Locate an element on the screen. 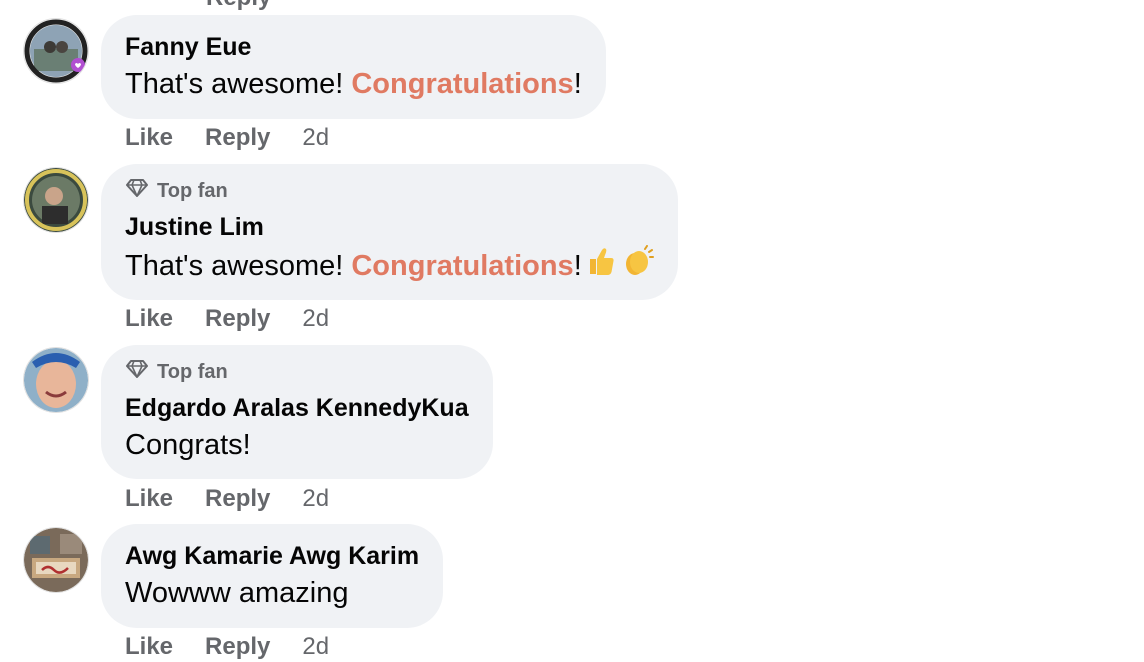 The height and width of the screenshot is (662, 1144). cut-off-reply-link: Reply is located at coordinates (238, 6).